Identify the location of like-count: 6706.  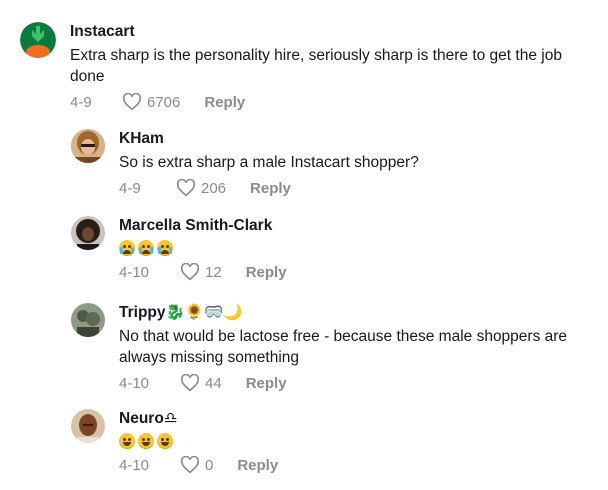
(164, 102).